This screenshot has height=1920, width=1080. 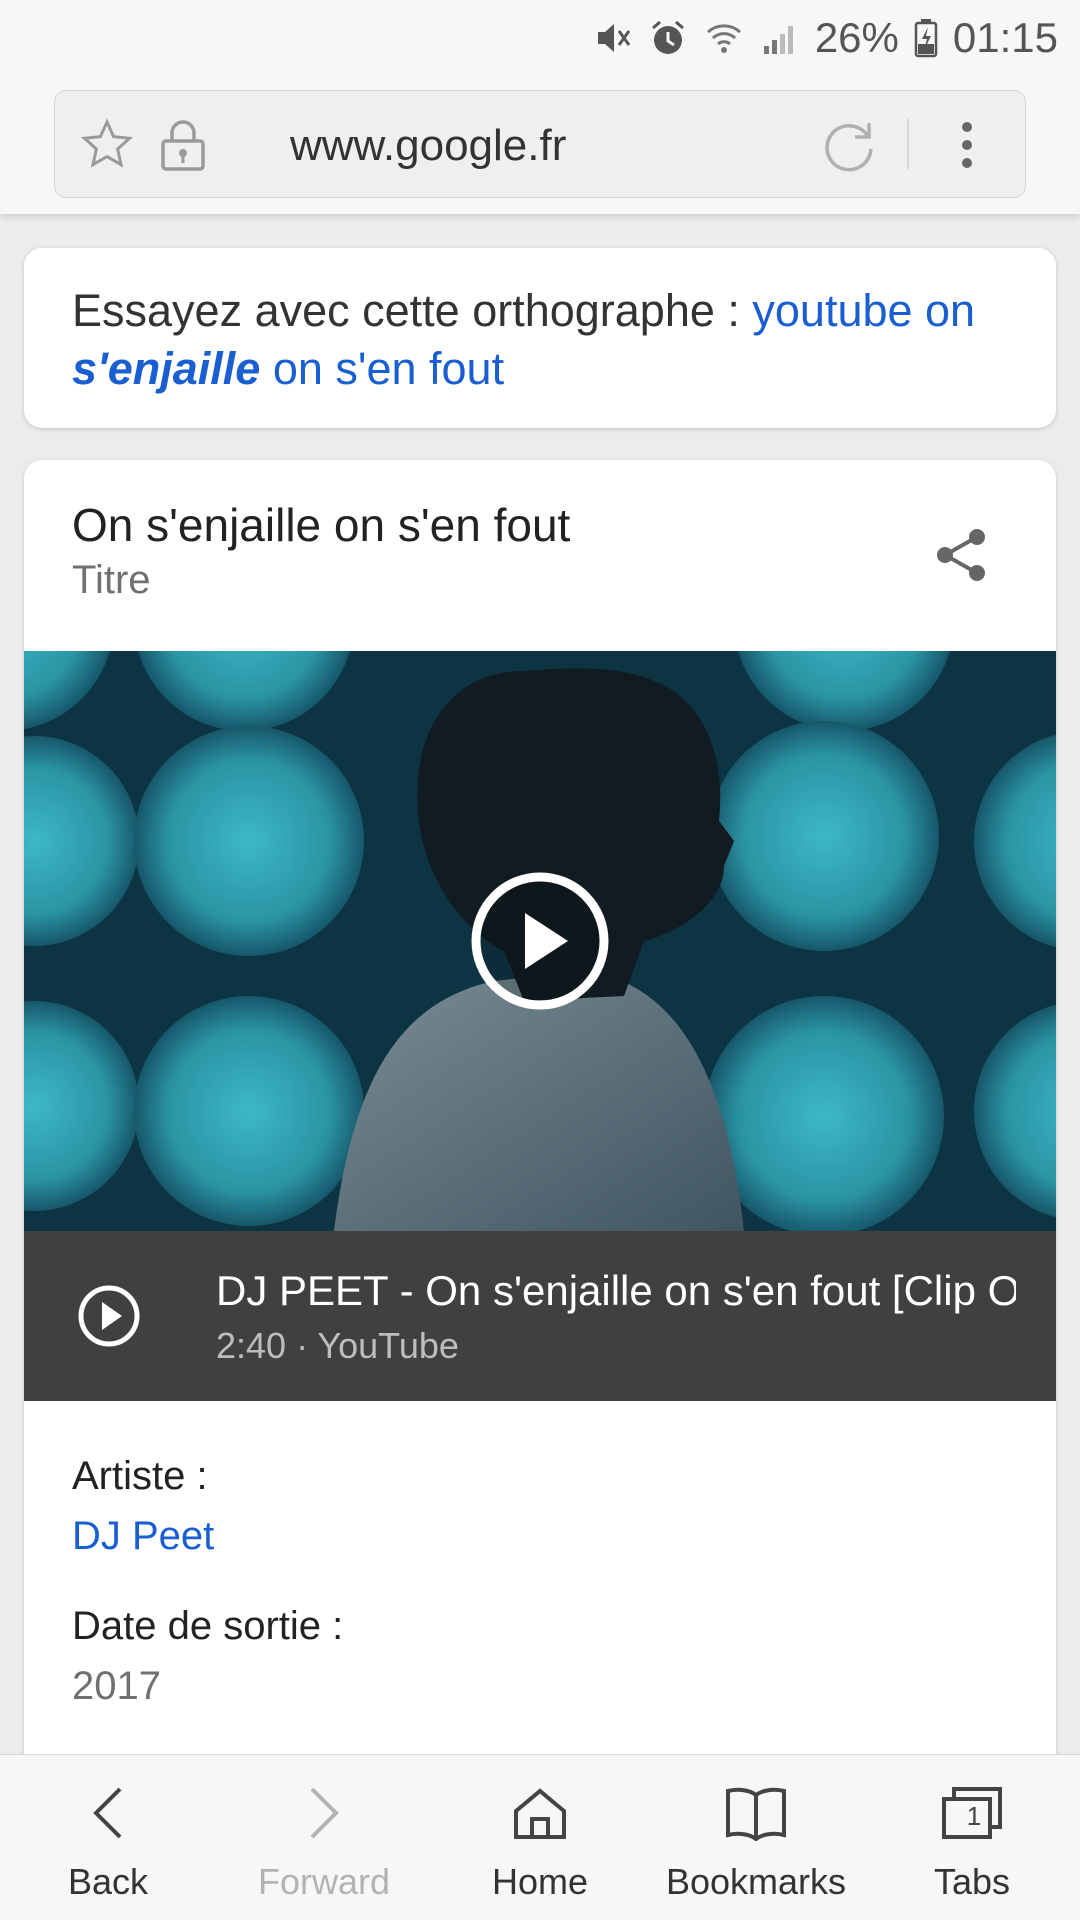 I want to click on home-button: Home, so click(x=540, y=1837).